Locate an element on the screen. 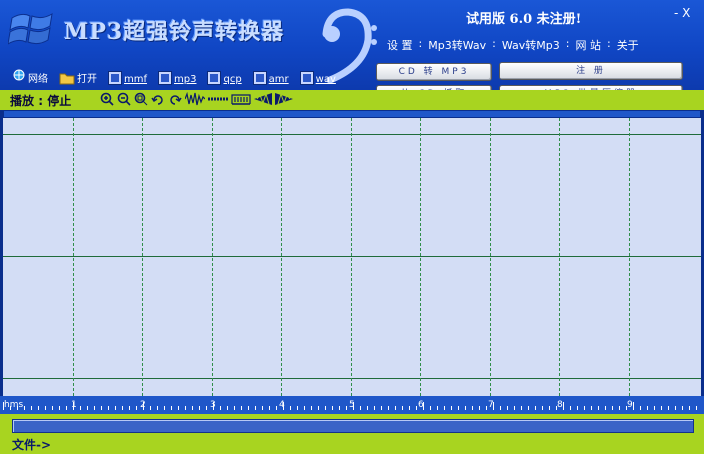 Image resolution: width=704 pixels, height=454 pixels. register-button: 注 册 is located at coordinates (591, 71).